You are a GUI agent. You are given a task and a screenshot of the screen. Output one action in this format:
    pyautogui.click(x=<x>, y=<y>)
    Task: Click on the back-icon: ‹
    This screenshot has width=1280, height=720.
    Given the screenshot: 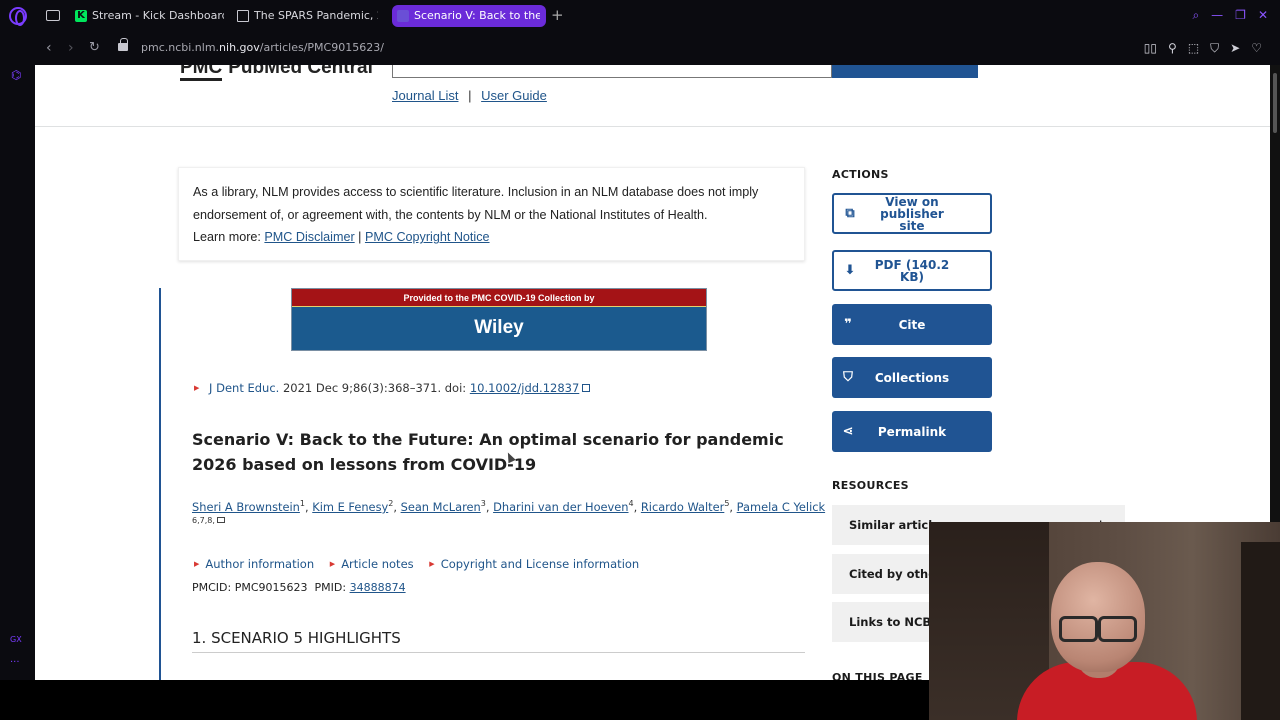 What is the action you would take?
    pyautogui.click(x=49, y=48)
    